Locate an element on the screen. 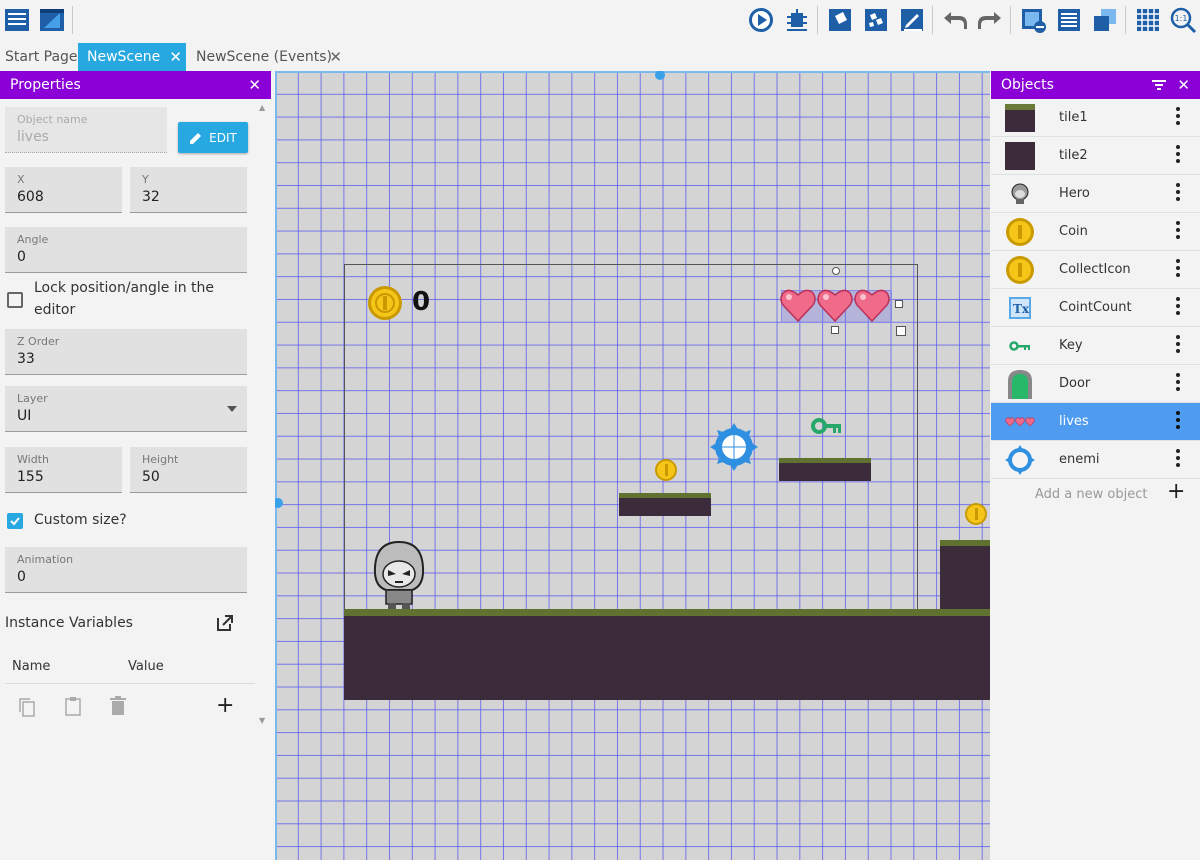  object-name: tile2 is located at coordinates (1073, 155).